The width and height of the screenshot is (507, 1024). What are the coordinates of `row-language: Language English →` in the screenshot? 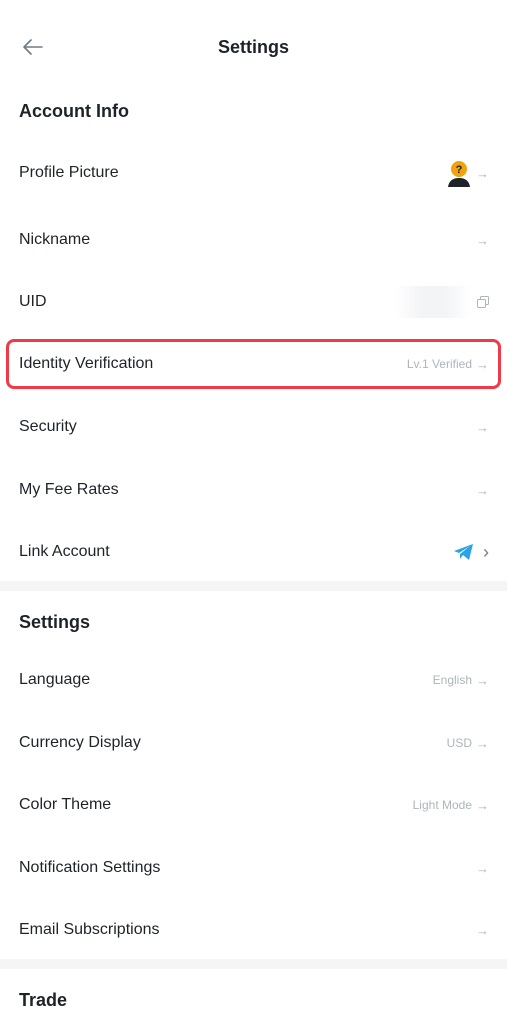 It's located at (253, 680).